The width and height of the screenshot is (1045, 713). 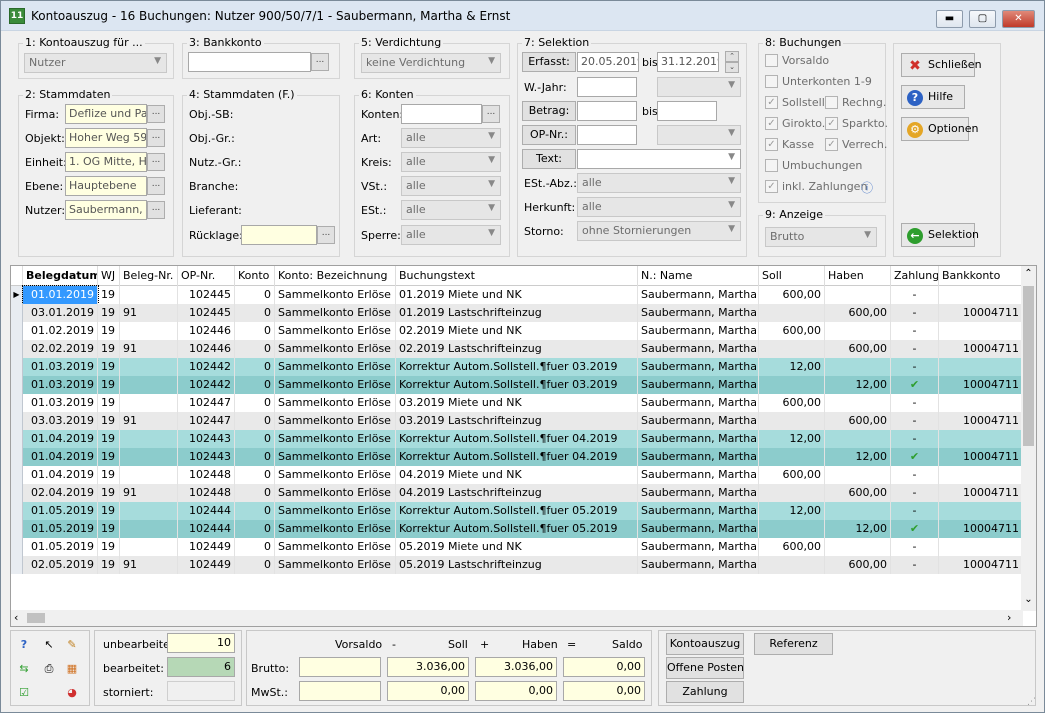 I want to click on inkl-zahlungen-checkbox: ✓, so click(x=771, y=186).